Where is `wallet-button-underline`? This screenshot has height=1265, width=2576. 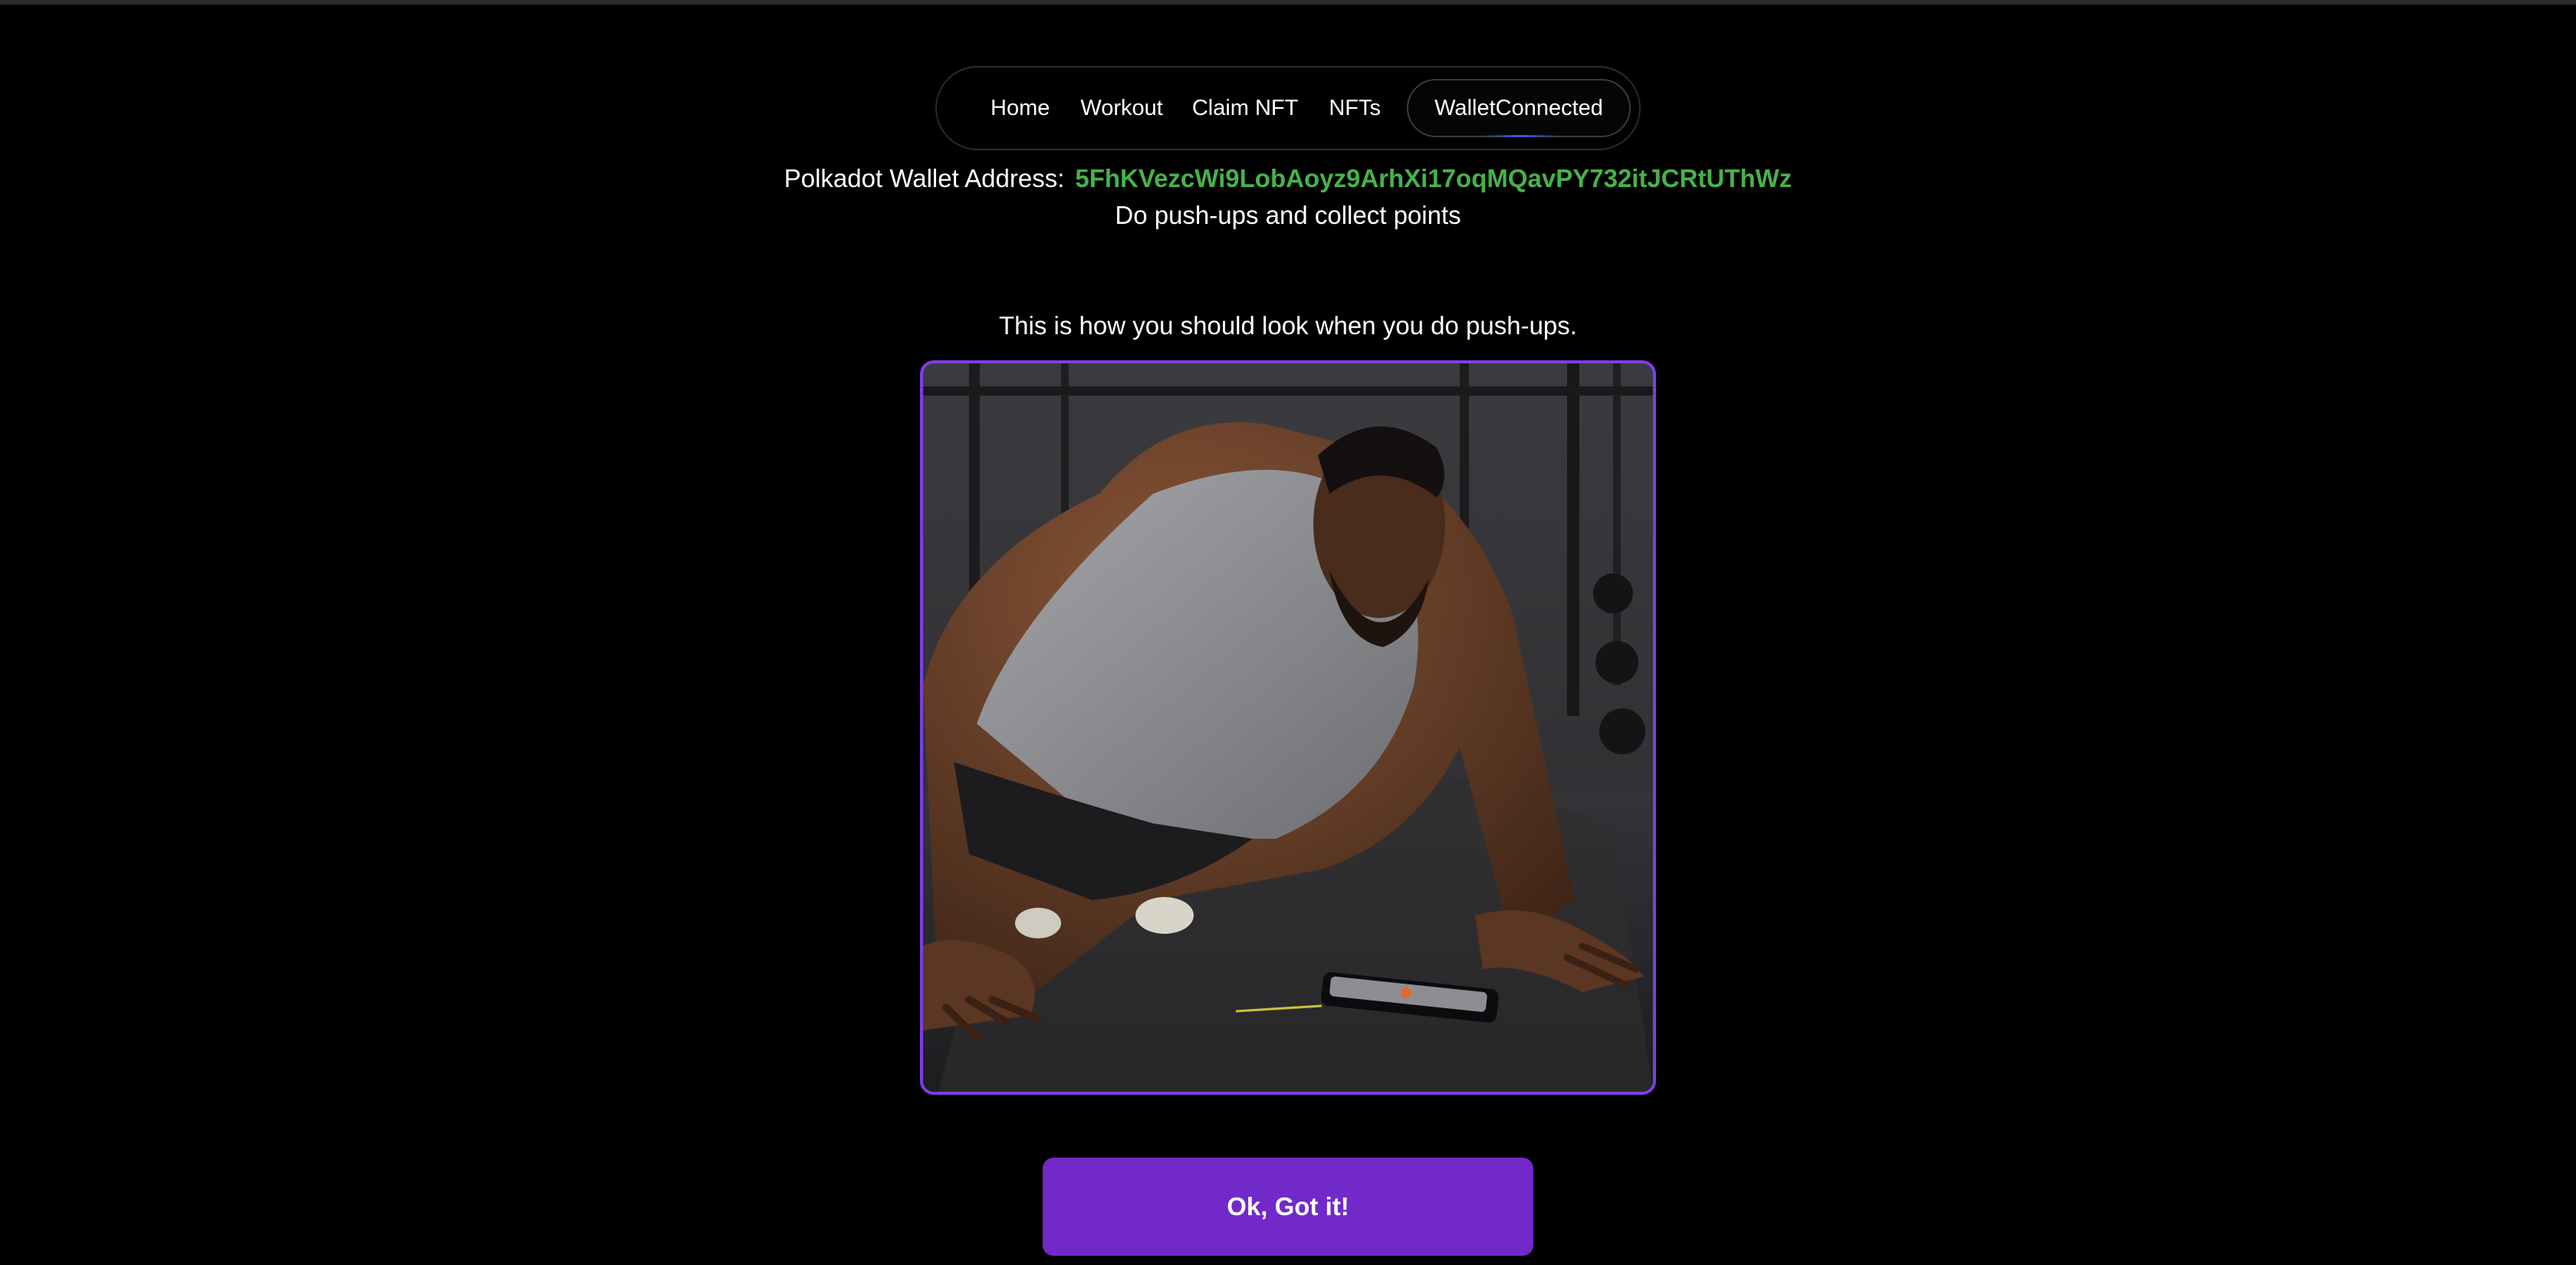
wallet-button-underline is located at coordinates (1521, 136).